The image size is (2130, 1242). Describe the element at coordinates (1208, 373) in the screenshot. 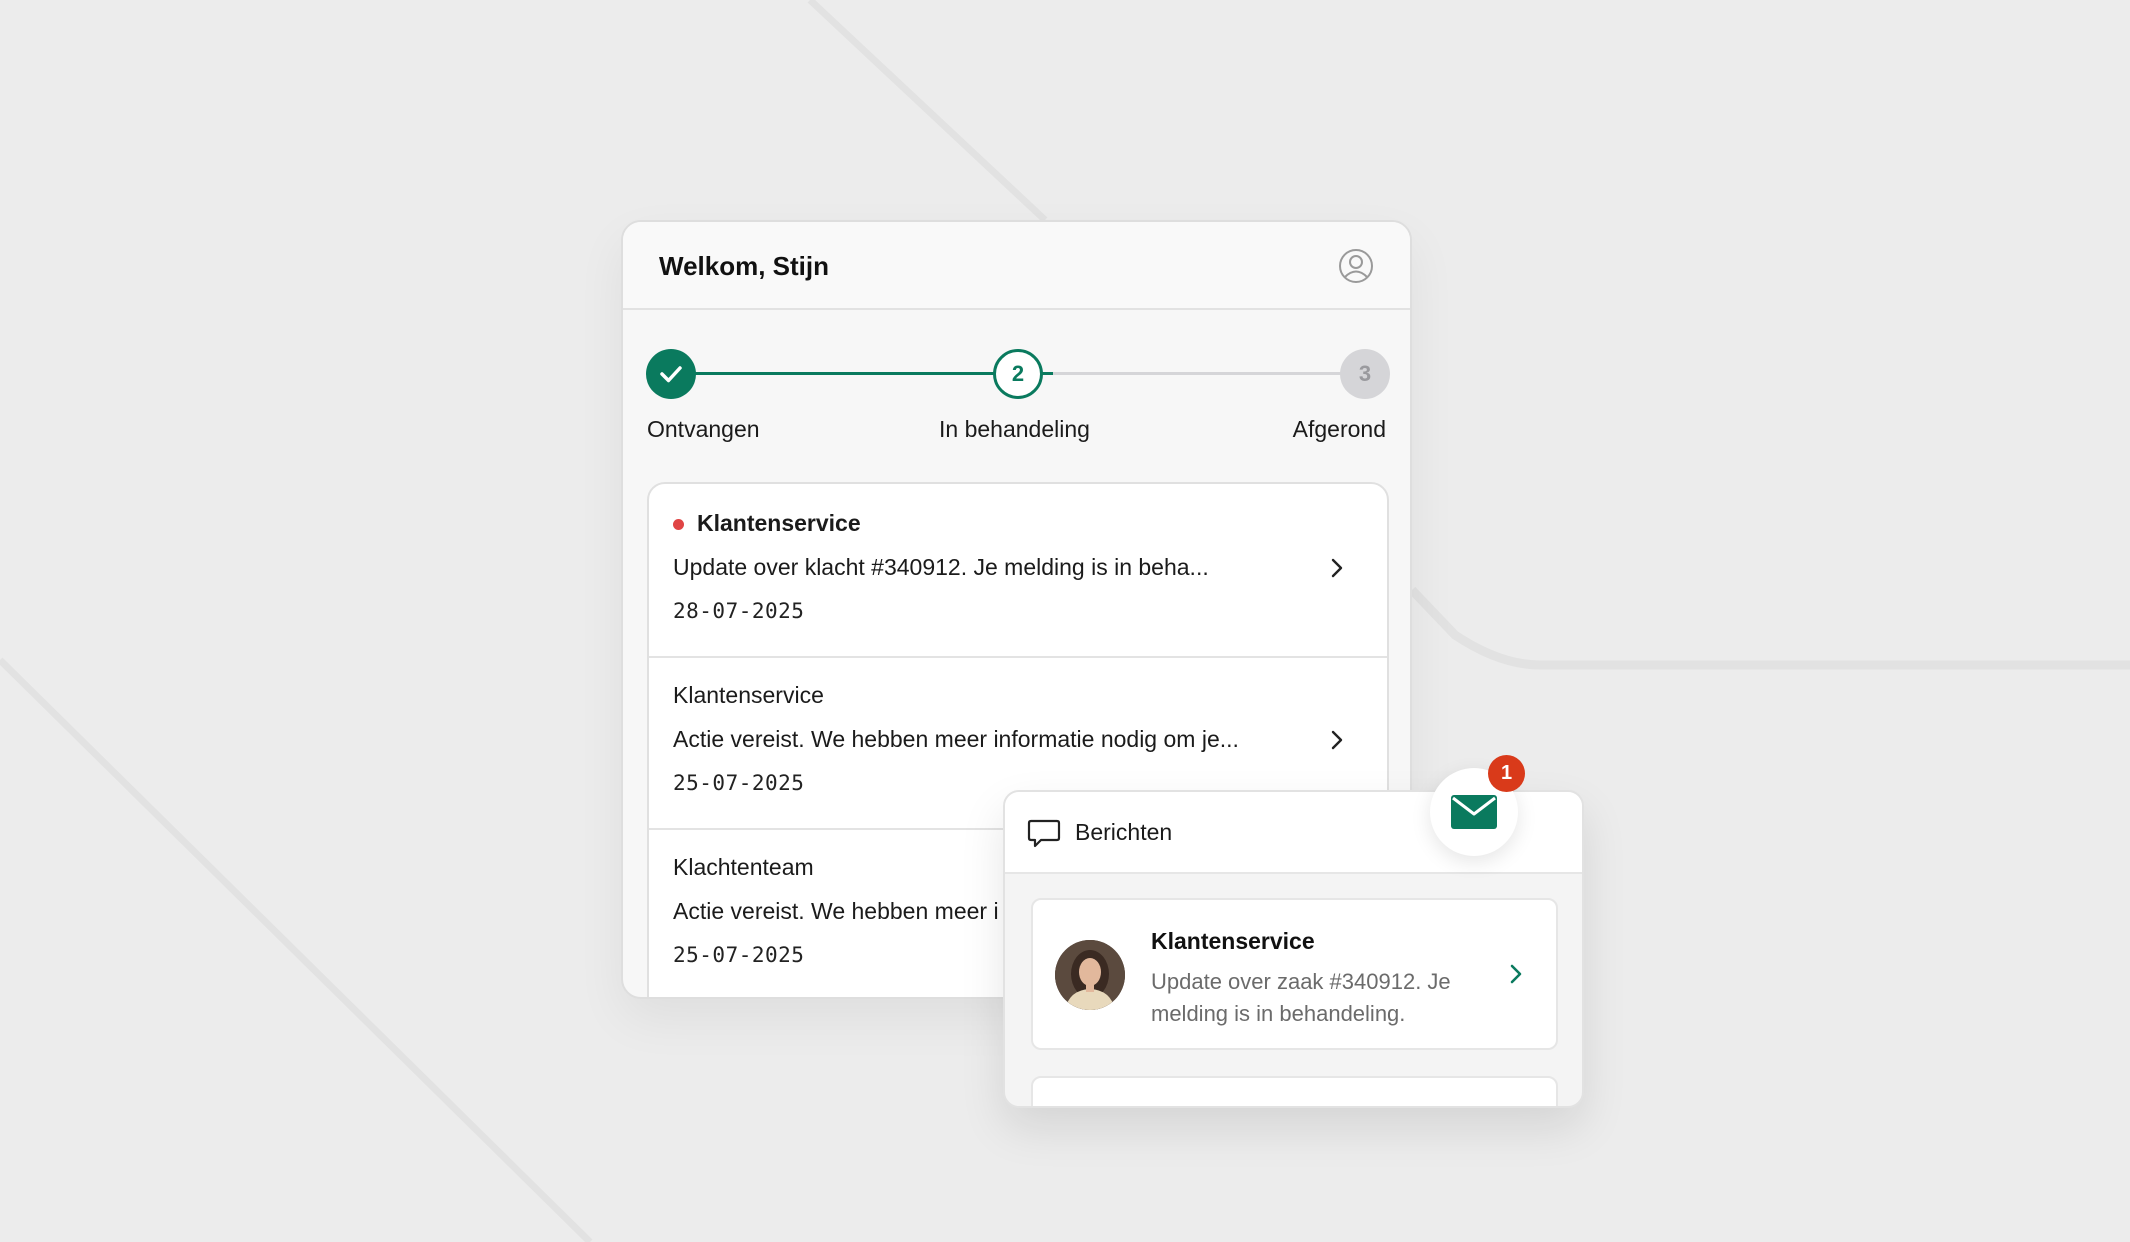

I see `step-connector-pending` at that location.